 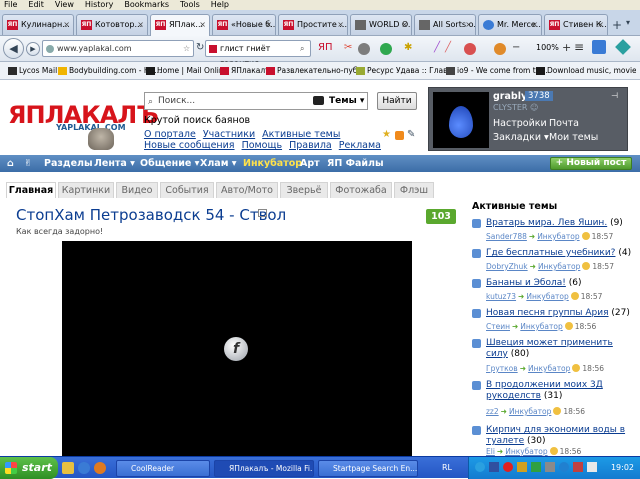 What do you see at coordinates (386, 49) in the screenshot?
I see `green-addon-icon` at bounding box center [386, 49].